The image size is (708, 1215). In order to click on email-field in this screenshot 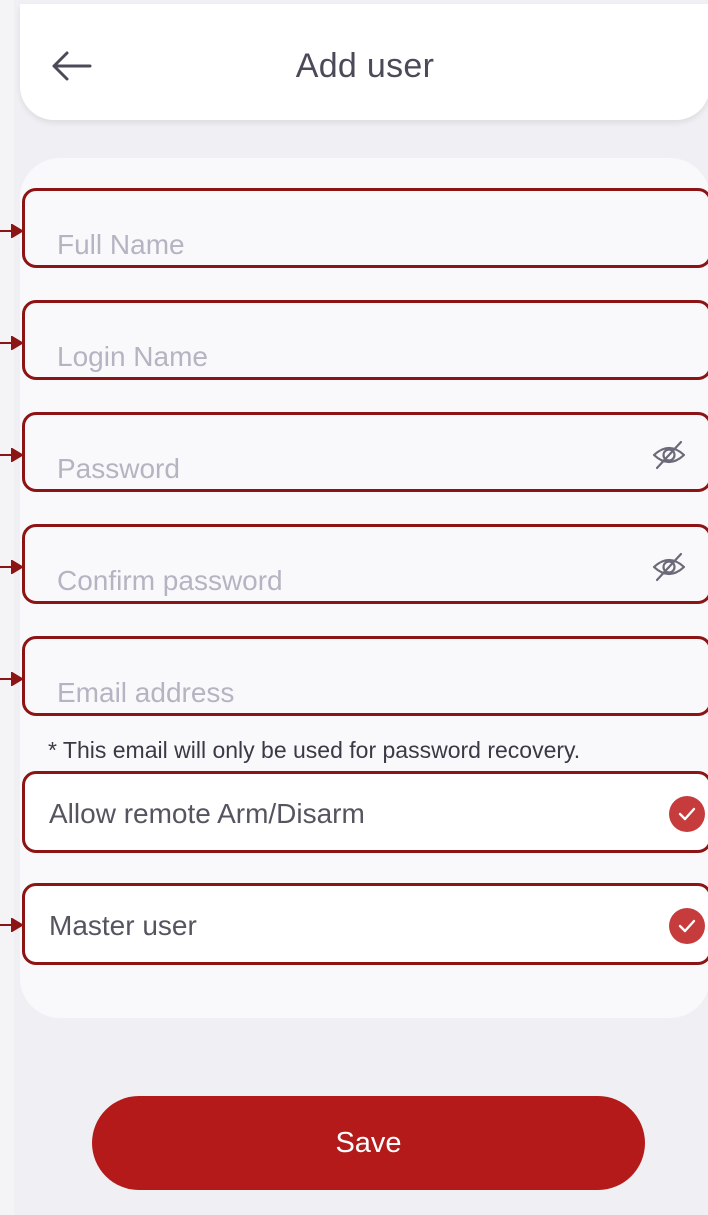, I will do `click(365, 676)`.